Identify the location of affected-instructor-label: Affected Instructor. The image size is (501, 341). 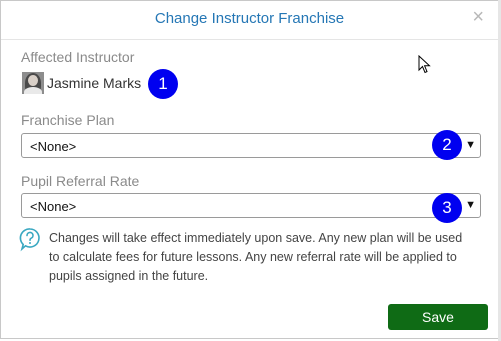
(78, 57).